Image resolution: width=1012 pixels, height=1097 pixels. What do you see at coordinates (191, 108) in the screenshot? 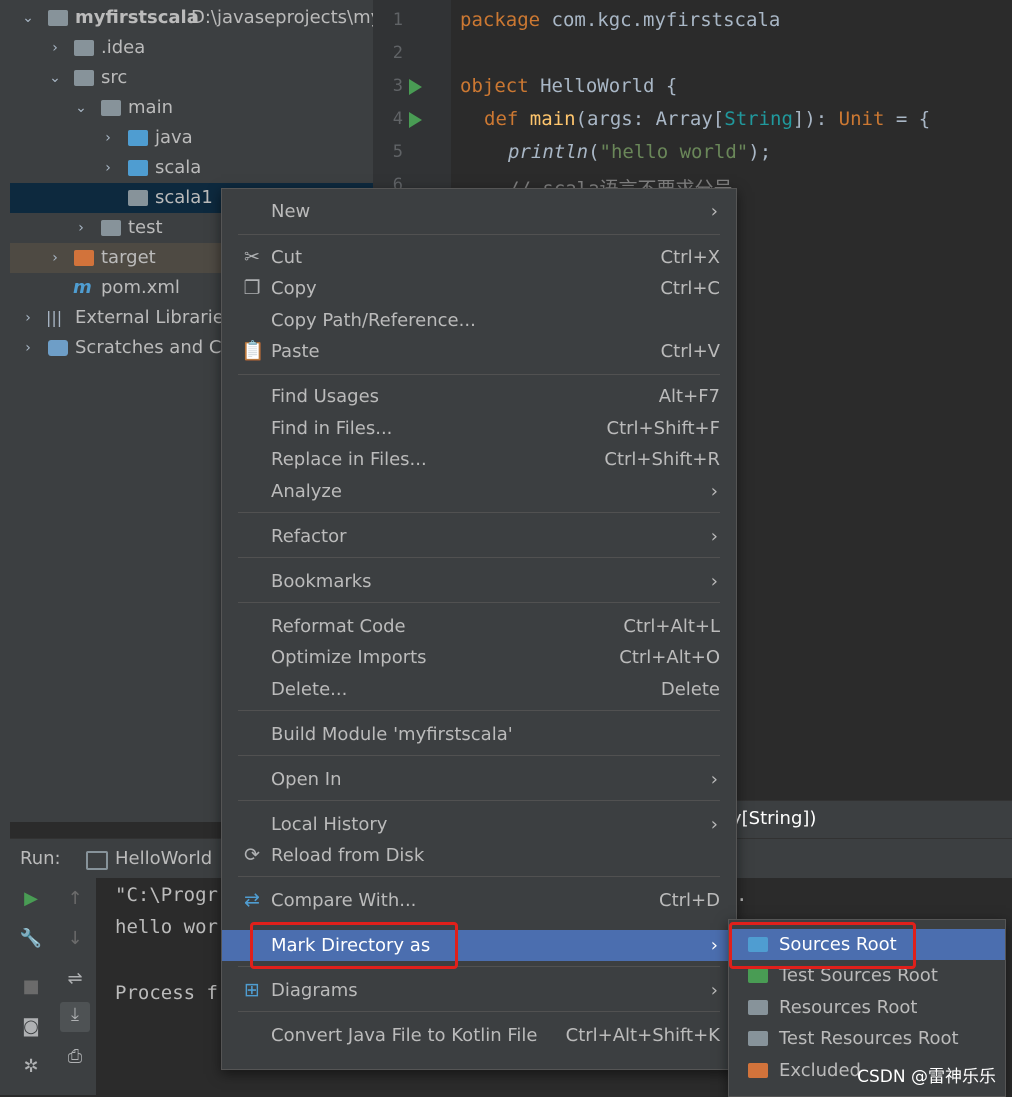
I see `tree-item-main: ⌄ main` at bounding box center [191, 108].